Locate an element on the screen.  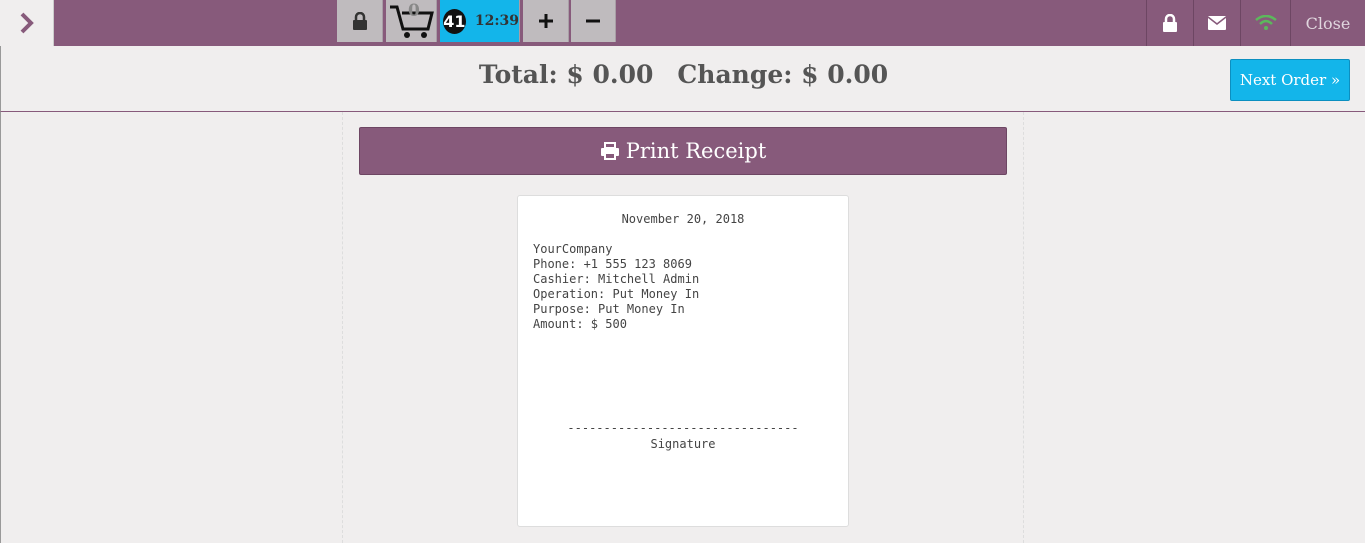
cart-count: 0 is located at coordinates (414, 11).